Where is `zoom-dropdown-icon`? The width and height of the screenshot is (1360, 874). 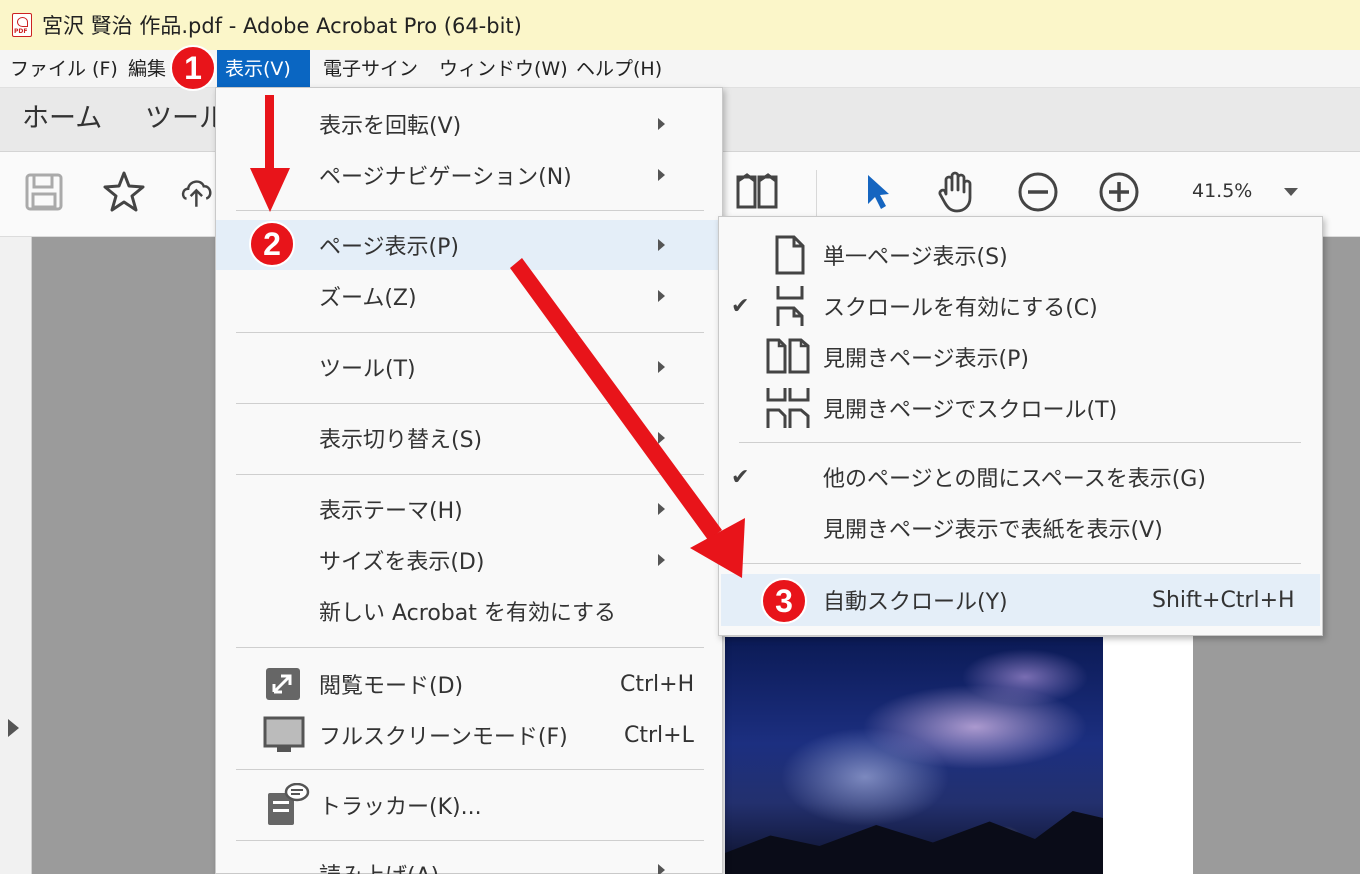
zoom-dropdown-icon is located at coordinates (1291, 192).